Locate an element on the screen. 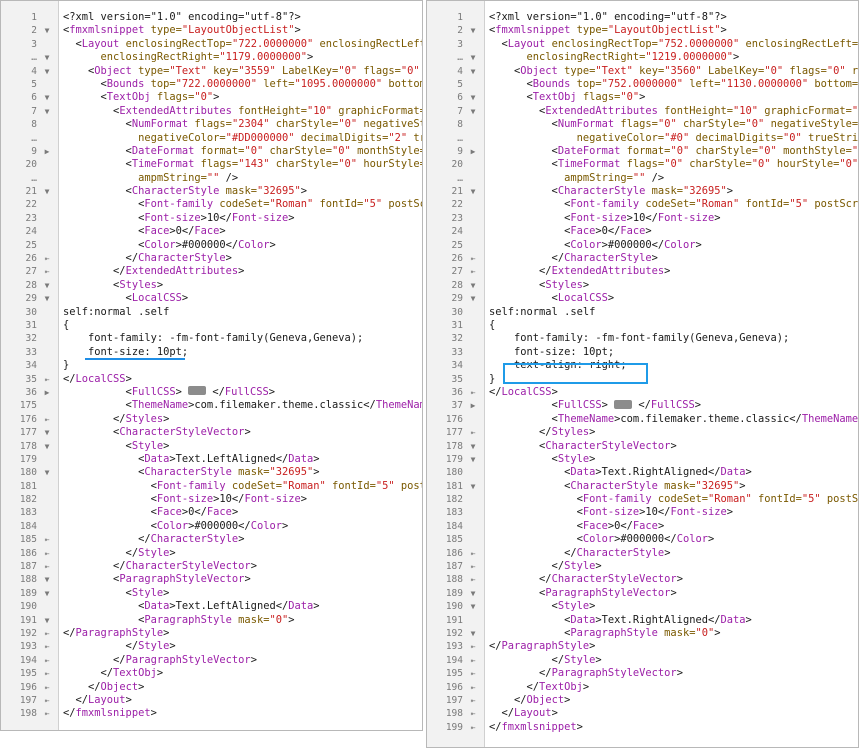 This screenshot has width=859, height=748. code-line: 187 ⇤ </Style> is located at coordinates (642, 566).